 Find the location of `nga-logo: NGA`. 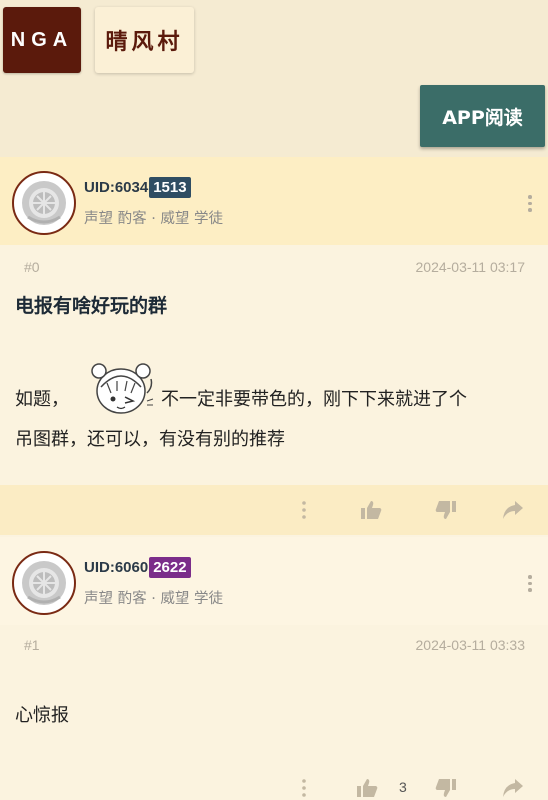

nga-logo: NGA is located at coordinates (42, 40).